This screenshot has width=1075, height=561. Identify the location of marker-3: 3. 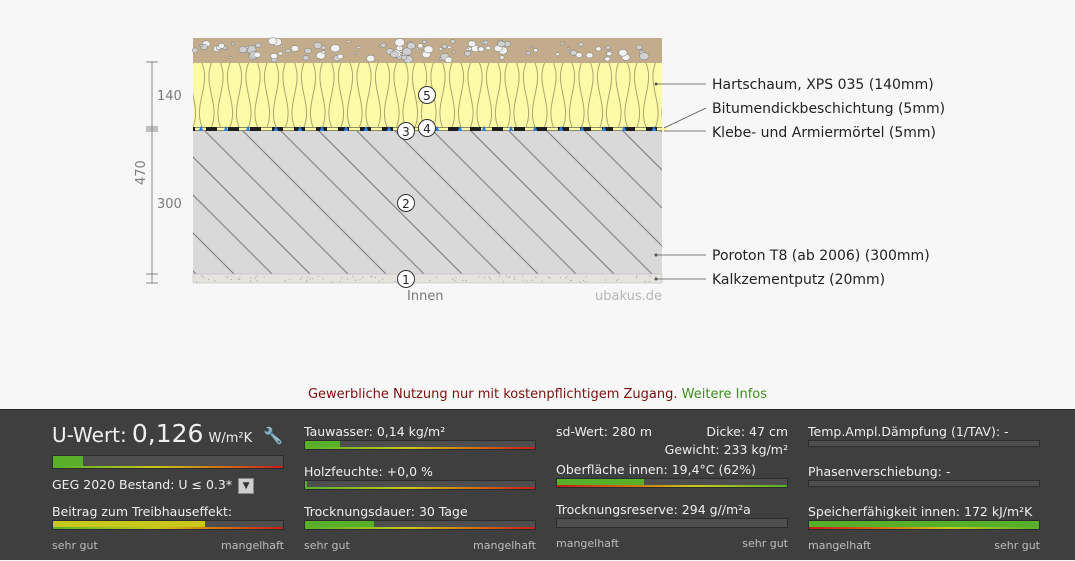
(406, 131).